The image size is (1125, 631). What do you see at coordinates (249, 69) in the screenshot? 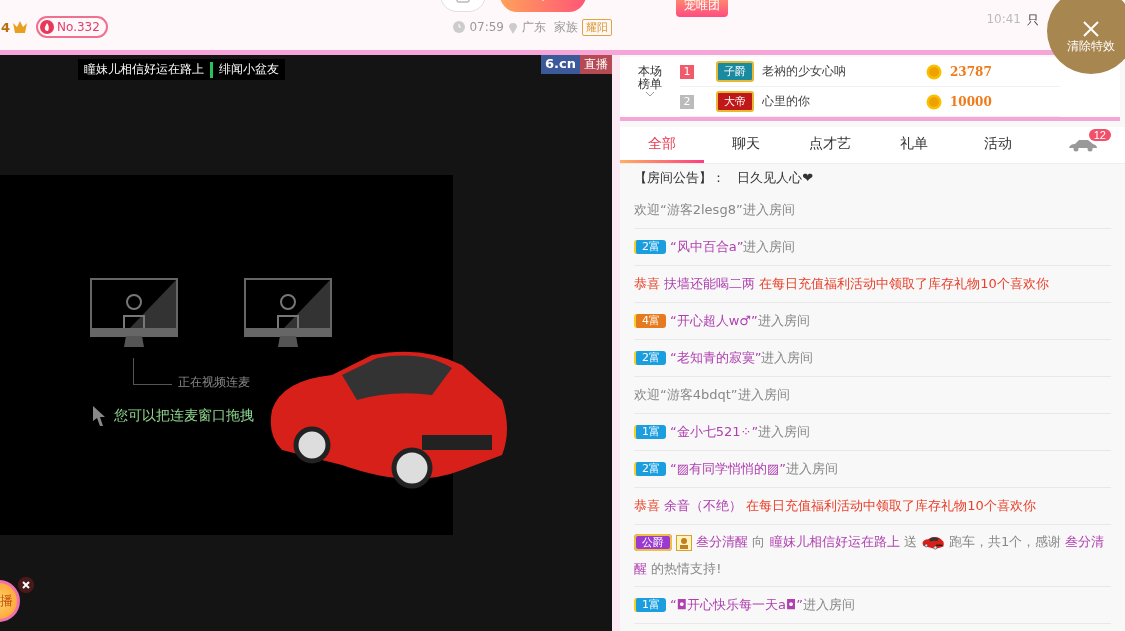
I see `anchor-name: 绯闻小盆友` at bounding box center [249, 69].